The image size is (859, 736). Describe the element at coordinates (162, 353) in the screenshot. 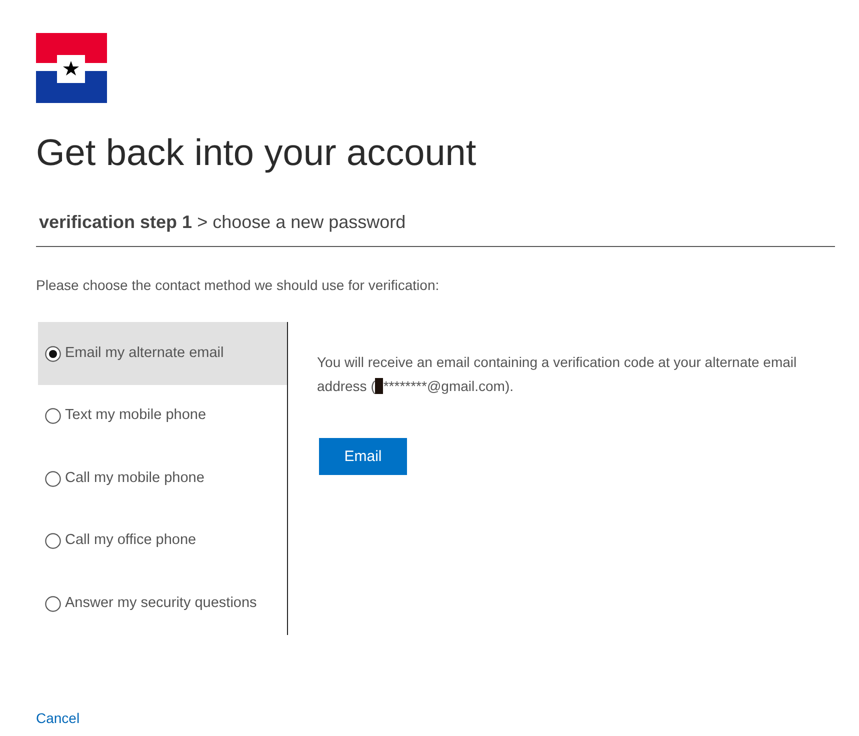

I see `contact-method-option: Email my alternate email` at that location.